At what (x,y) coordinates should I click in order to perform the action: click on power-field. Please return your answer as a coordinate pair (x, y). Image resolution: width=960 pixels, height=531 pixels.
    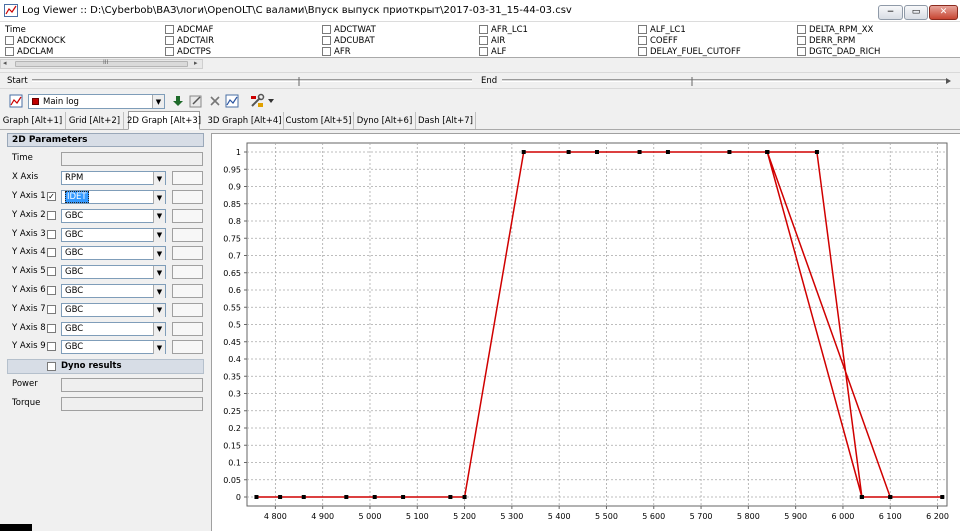
    Looking at the image, I should click on (132, 385).